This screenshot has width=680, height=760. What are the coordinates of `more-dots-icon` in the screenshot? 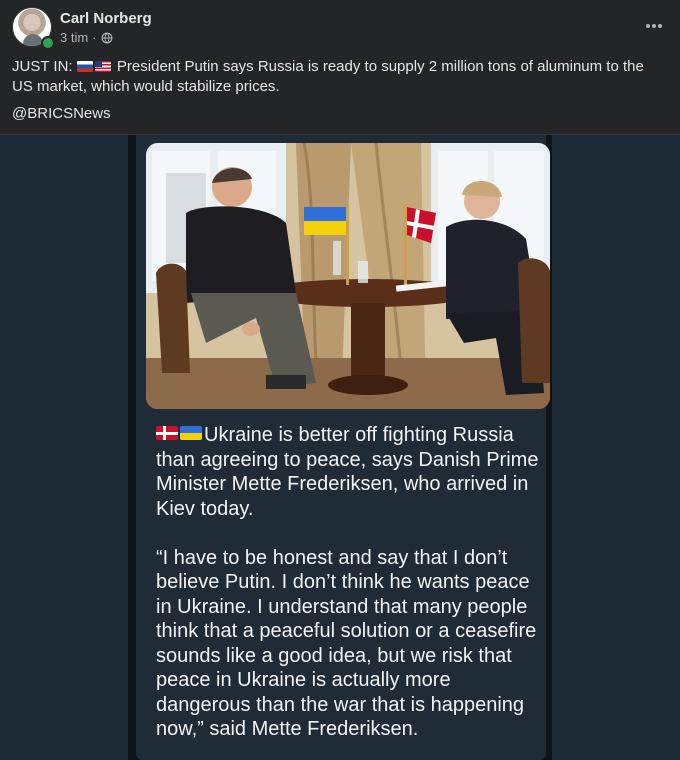 It's located at (654, 26).